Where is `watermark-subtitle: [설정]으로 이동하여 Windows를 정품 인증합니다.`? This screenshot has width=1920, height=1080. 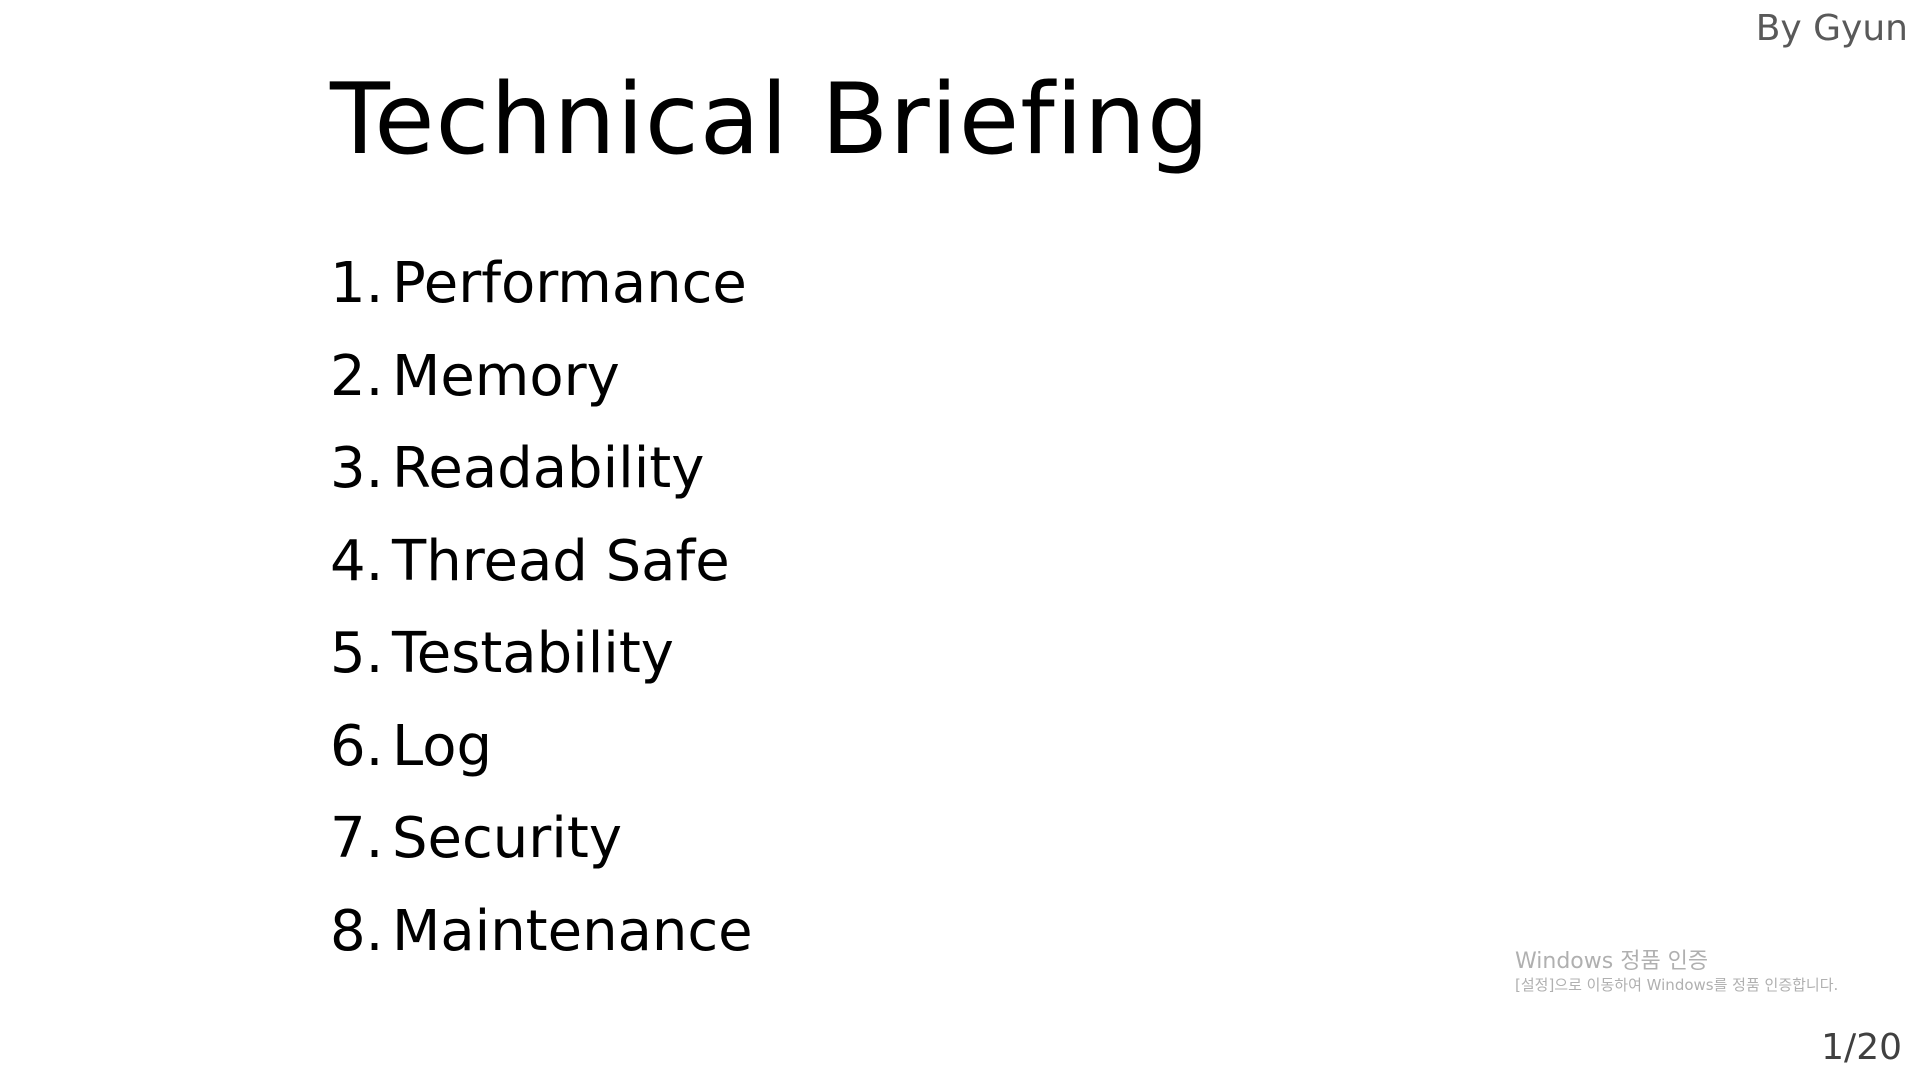 watermark-subtitle: [설정]으로 이동하여 Windows를 정품 인증합니다. is located at coordinates (1677, 985).